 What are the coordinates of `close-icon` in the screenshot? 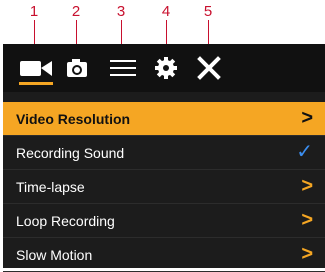 It's located at (209, 68).